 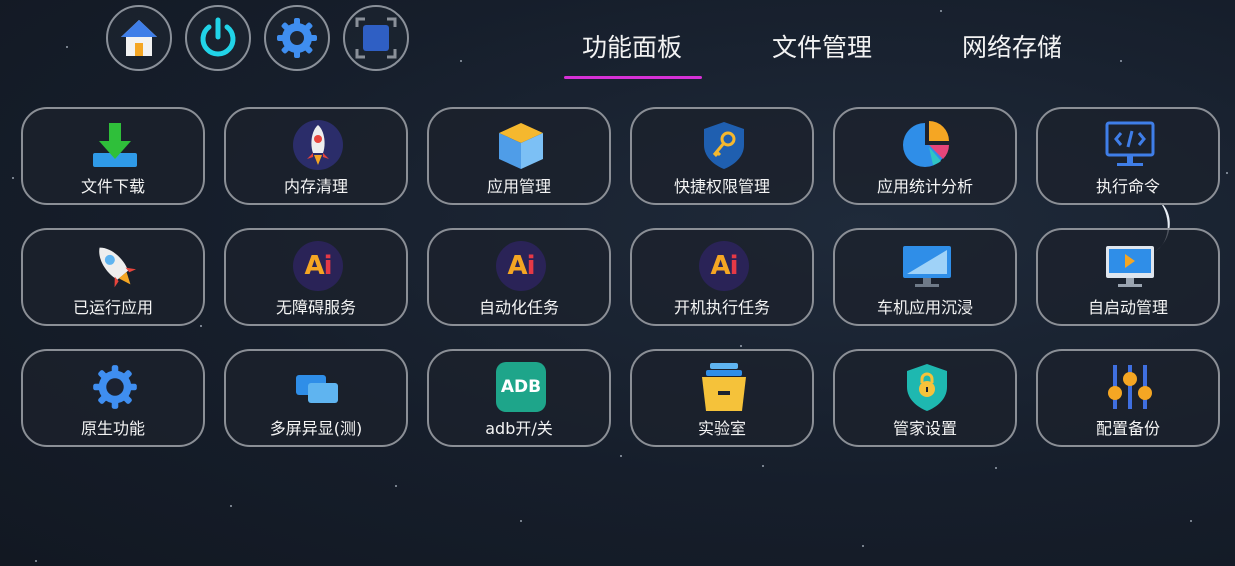 I want to click on card-label: 开机执行任务, so click(x=721, y=307).